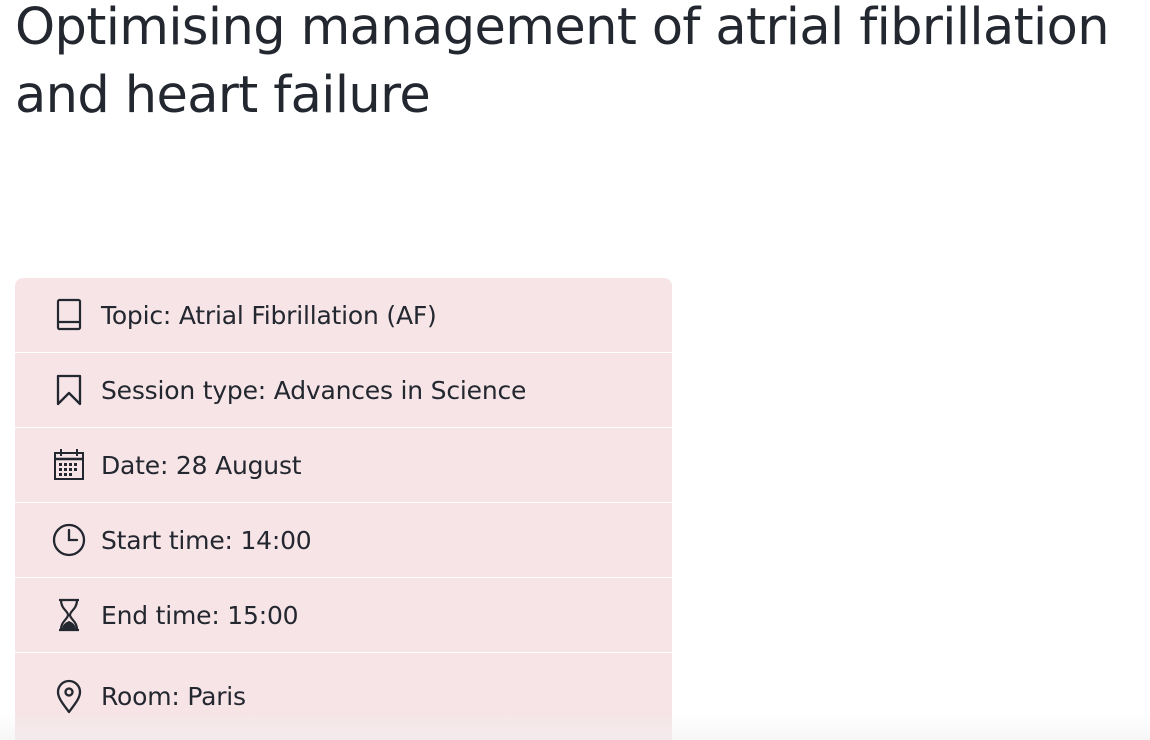 This screenshot has width=1150, height=740. I want to click on detail-row-end-time: End time: 15:00, so click(343, 615).